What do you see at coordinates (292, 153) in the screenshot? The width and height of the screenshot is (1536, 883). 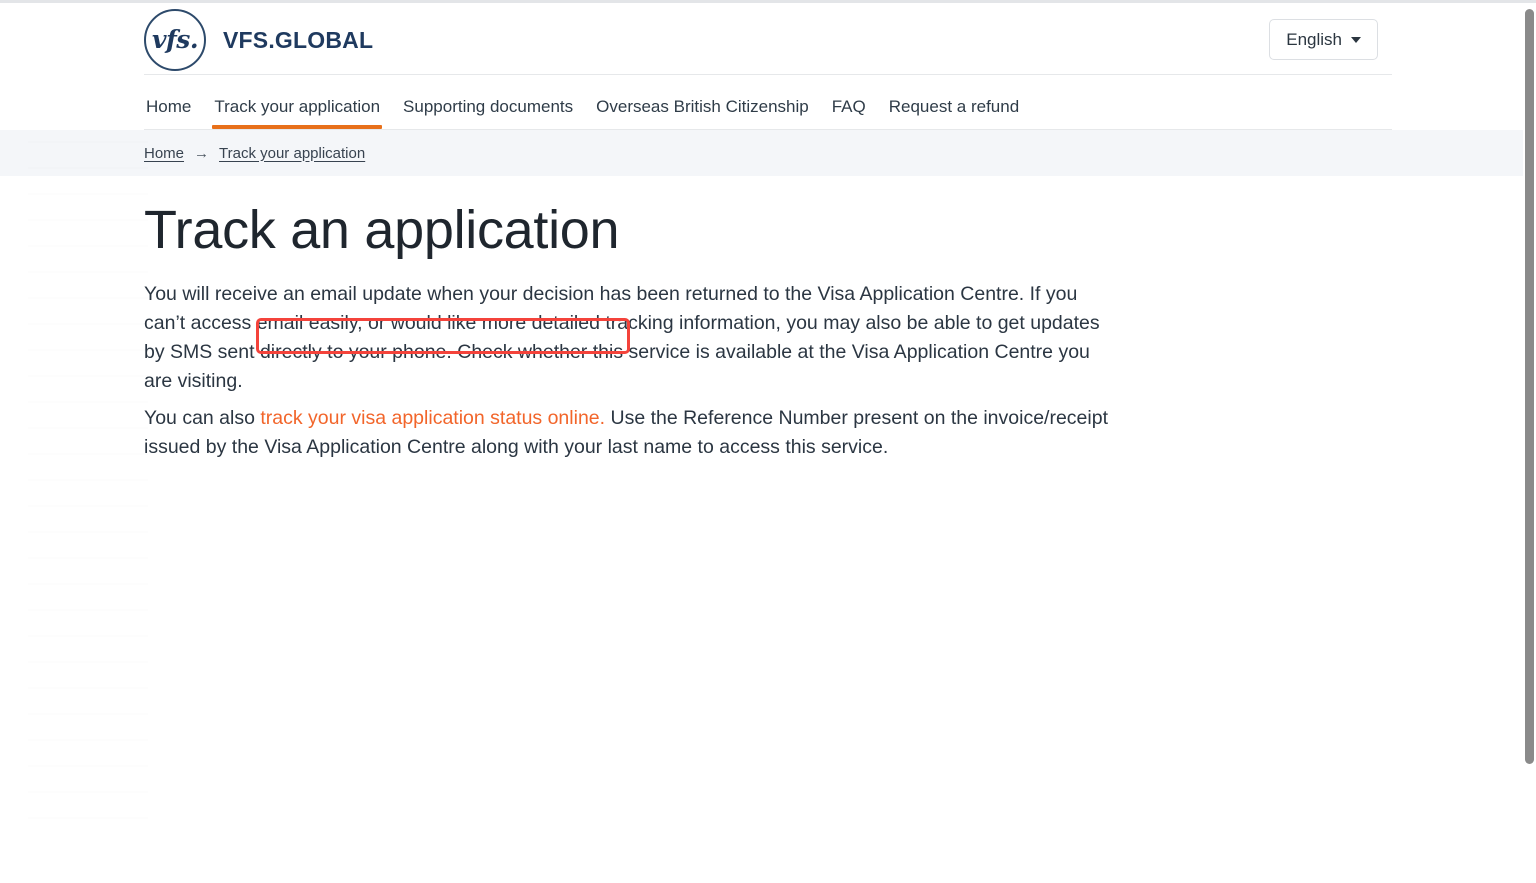 I see `breadcrumb-item-current: Track your application` at bounding box center [292, 153].